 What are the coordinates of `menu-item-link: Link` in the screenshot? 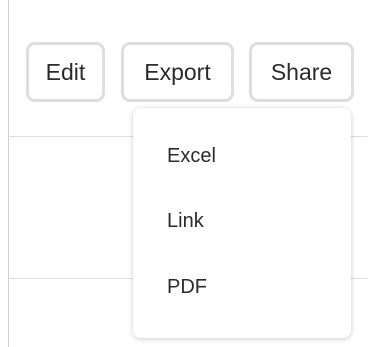 It's located at (185, 221).